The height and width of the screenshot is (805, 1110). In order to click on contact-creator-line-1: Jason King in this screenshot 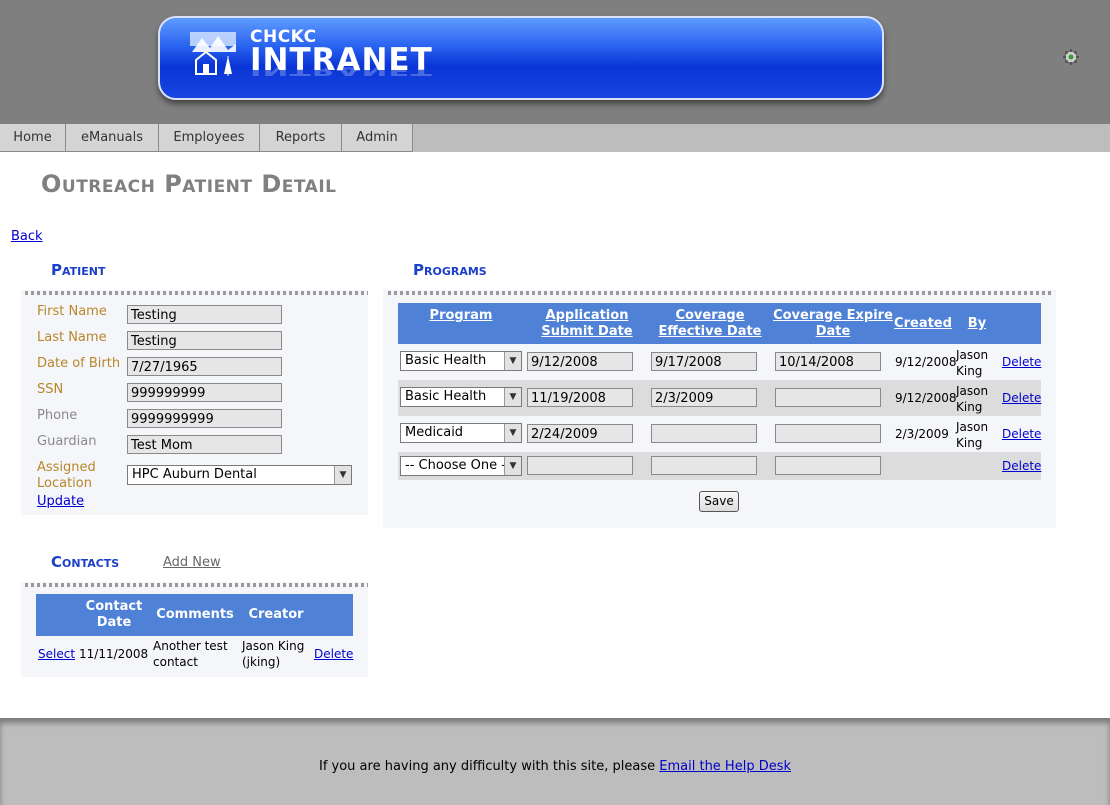, I will do `click(273, 646)`.